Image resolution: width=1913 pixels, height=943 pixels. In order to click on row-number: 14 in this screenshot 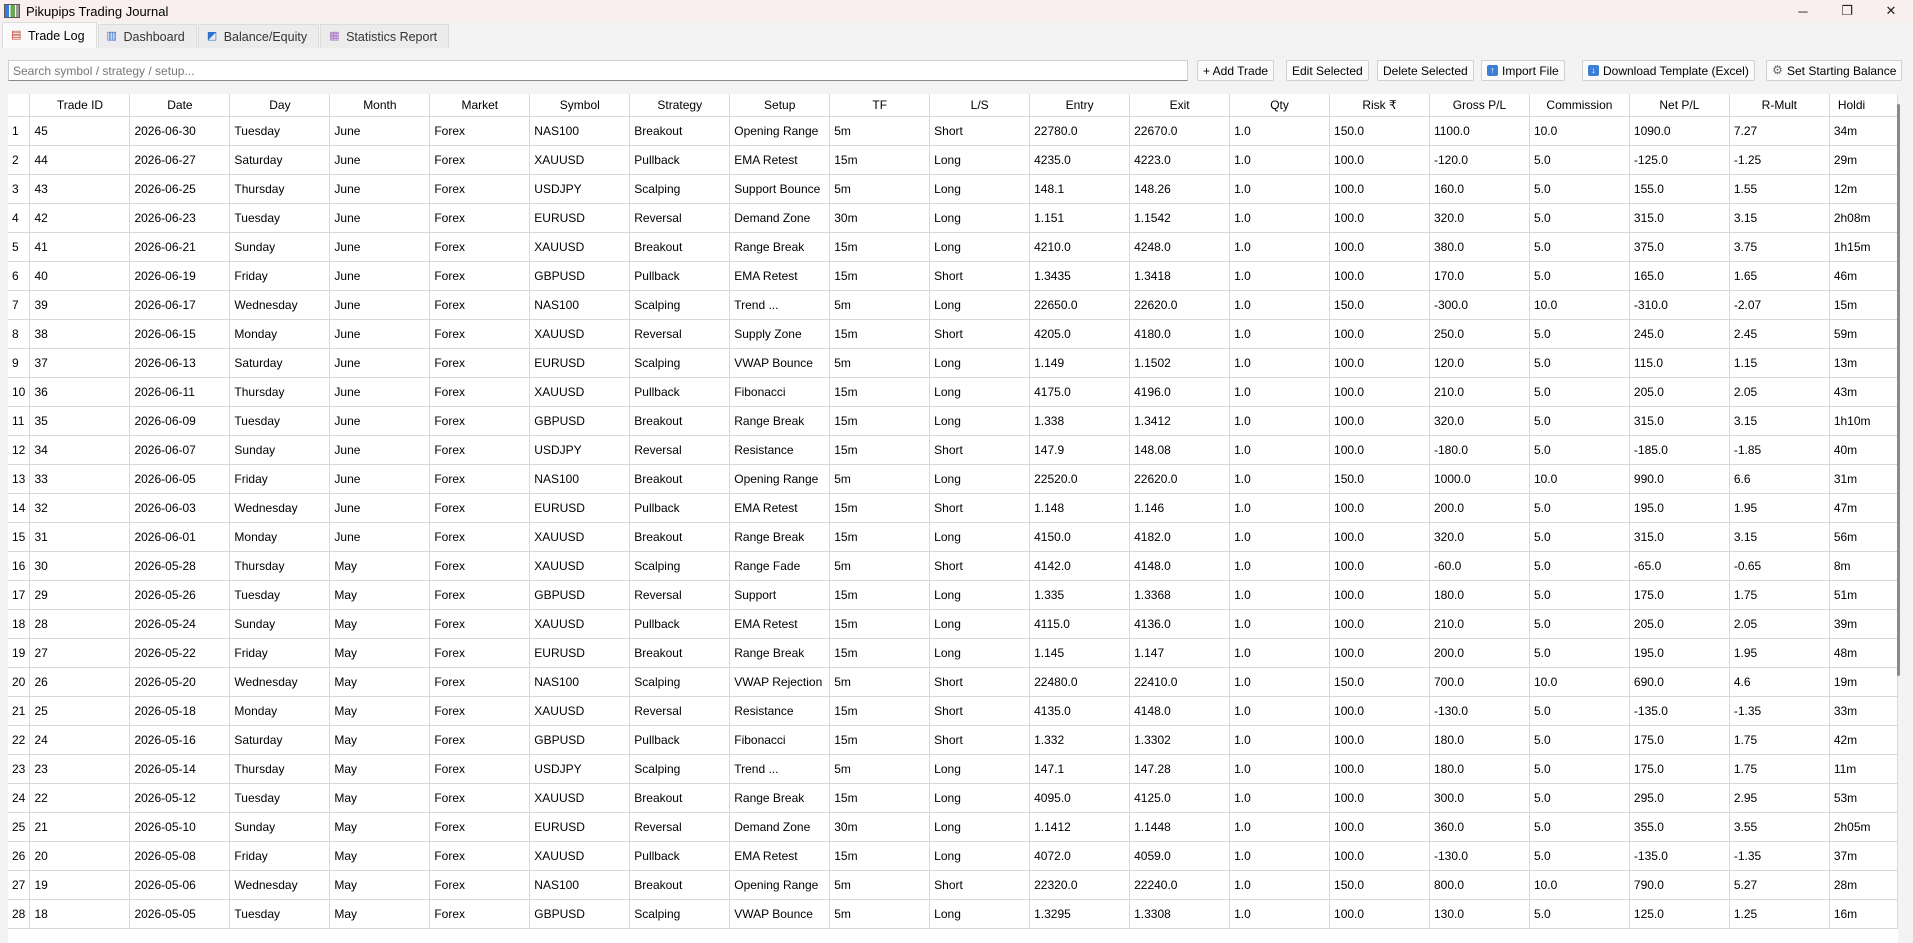, I will do `click(19, 508)`.